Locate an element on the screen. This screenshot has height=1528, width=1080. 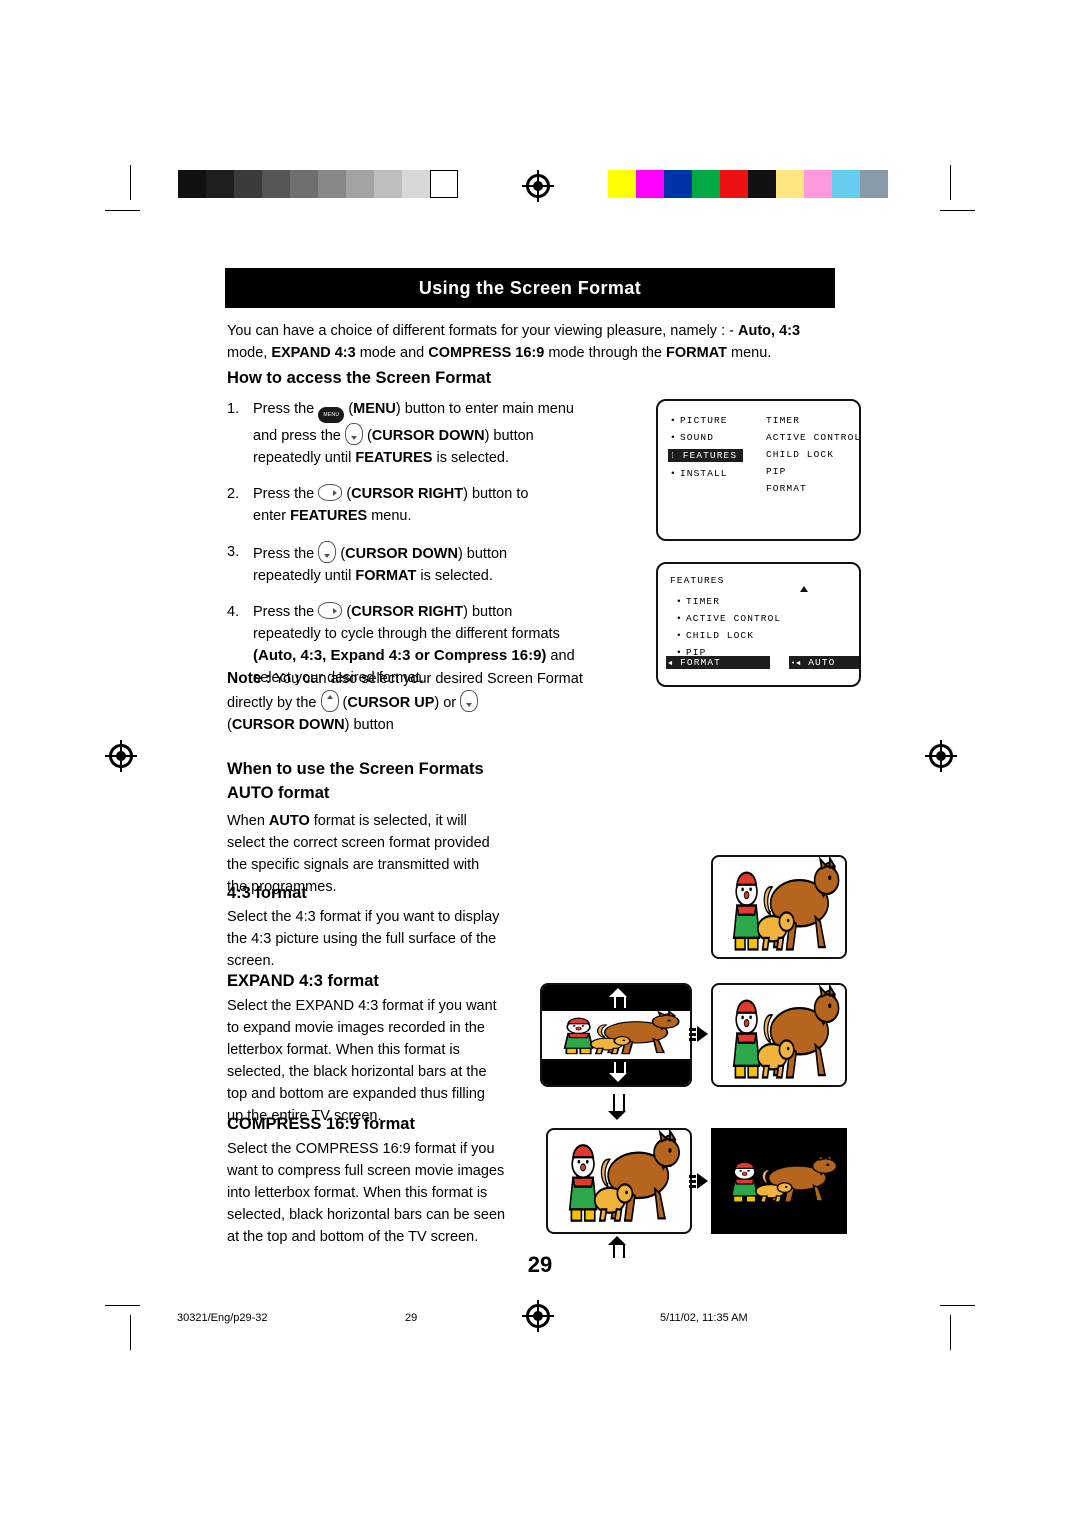
step-3-text-a: Press the is located at coordinates (286, 554).